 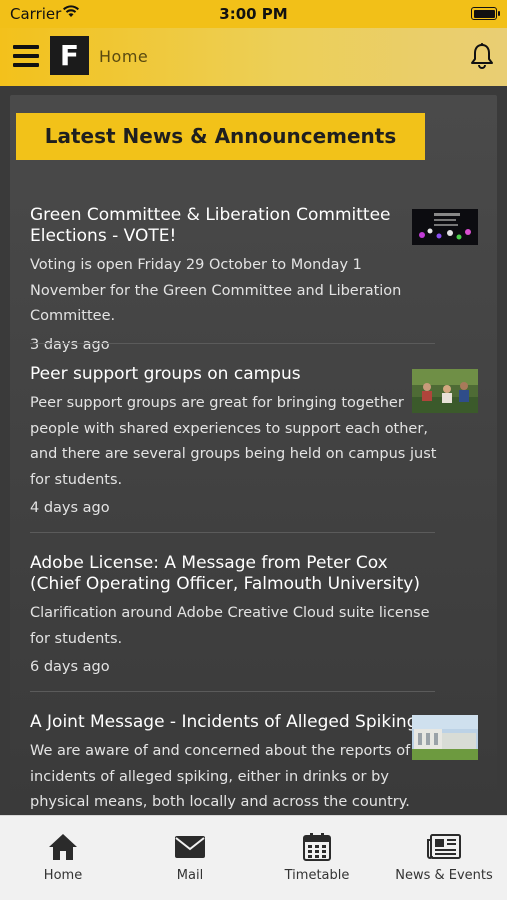 I want to click on bell-icon, so click(x=482, y=56).